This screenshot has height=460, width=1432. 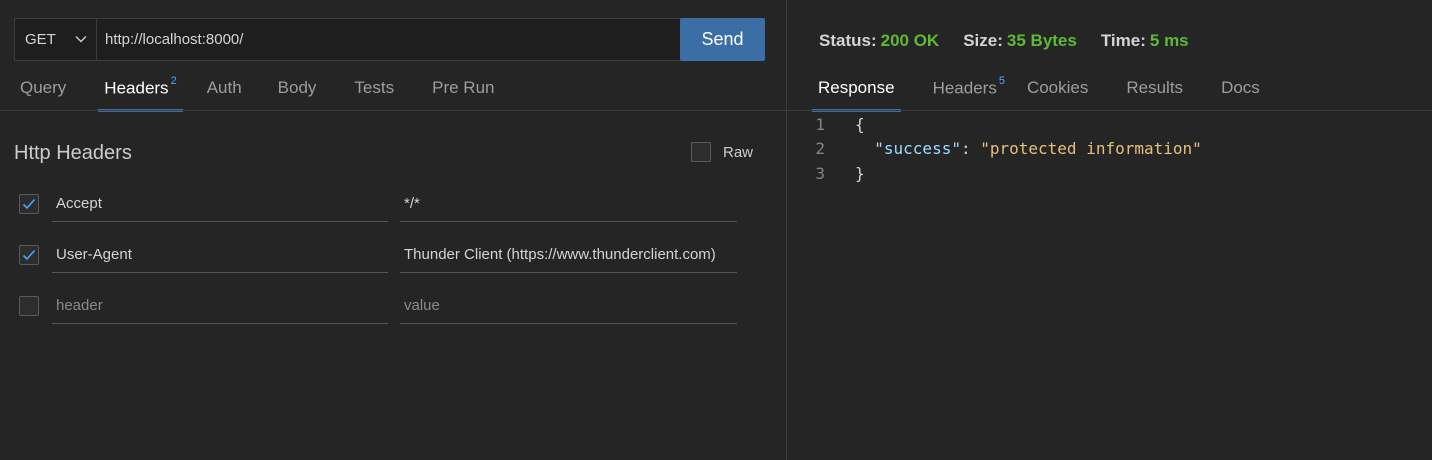 I want to click on header-checkbox-accept, so click(x=29, y=204).